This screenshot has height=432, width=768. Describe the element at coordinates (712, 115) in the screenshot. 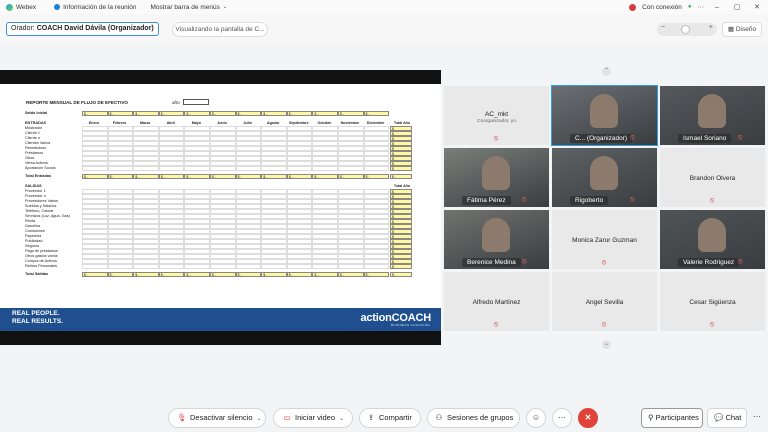

I see `participant-tile: Ismael Soriano ⦸` at that location.